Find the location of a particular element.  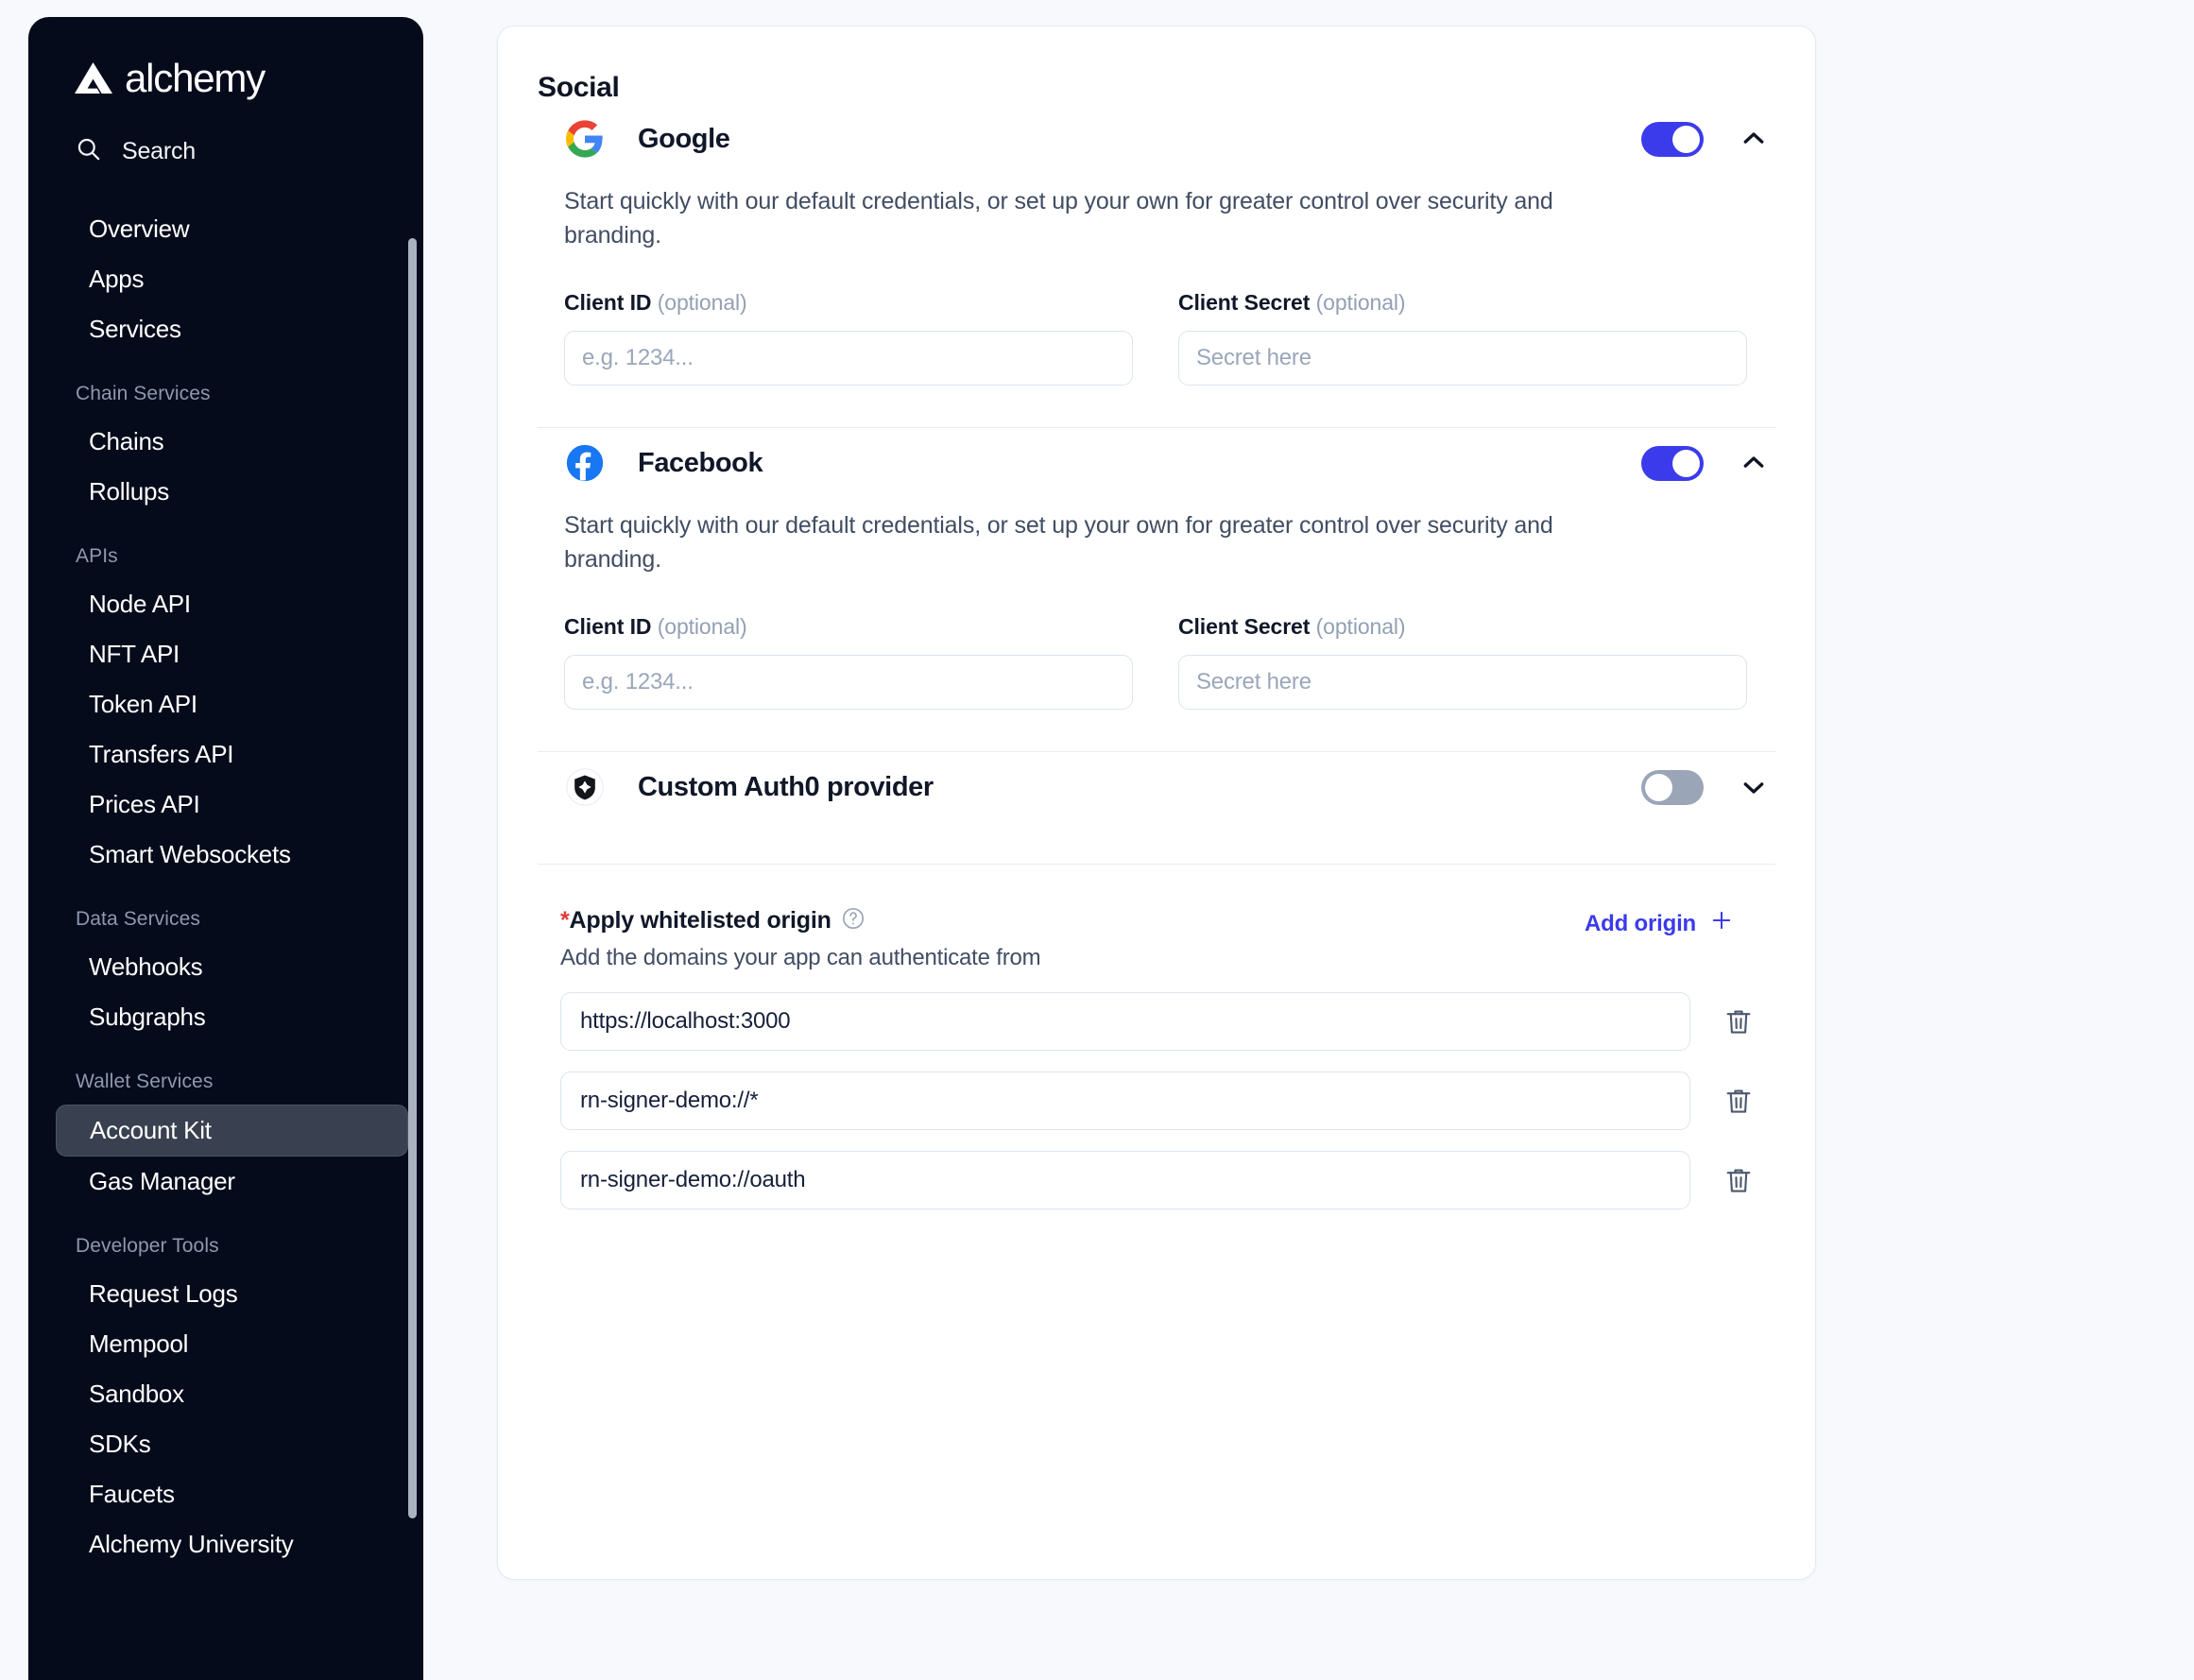

provider-header: Custom Auth0 provider is located at coordinates (1156, 787).